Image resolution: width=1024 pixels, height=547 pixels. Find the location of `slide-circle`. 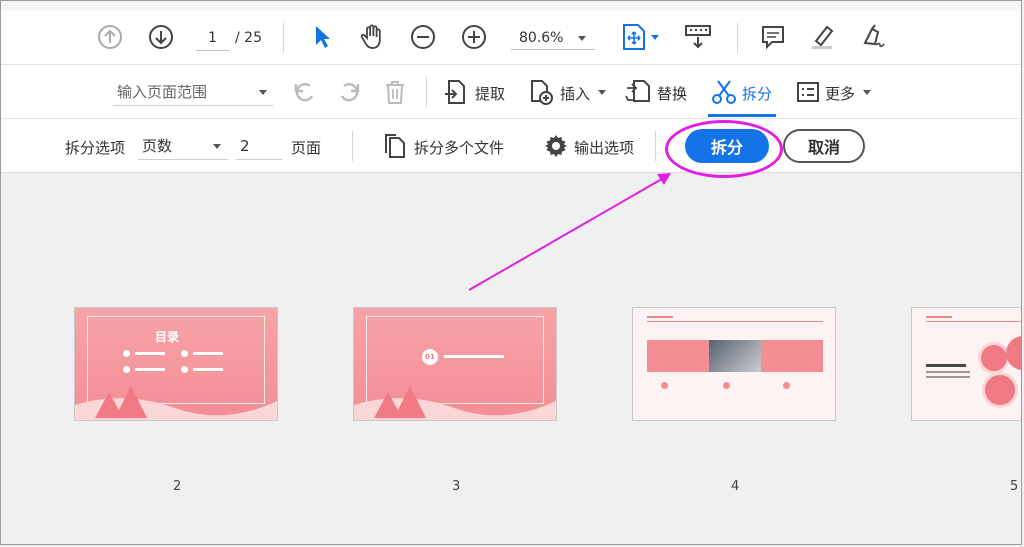

slide-circle is located at coordinates (994, 358).